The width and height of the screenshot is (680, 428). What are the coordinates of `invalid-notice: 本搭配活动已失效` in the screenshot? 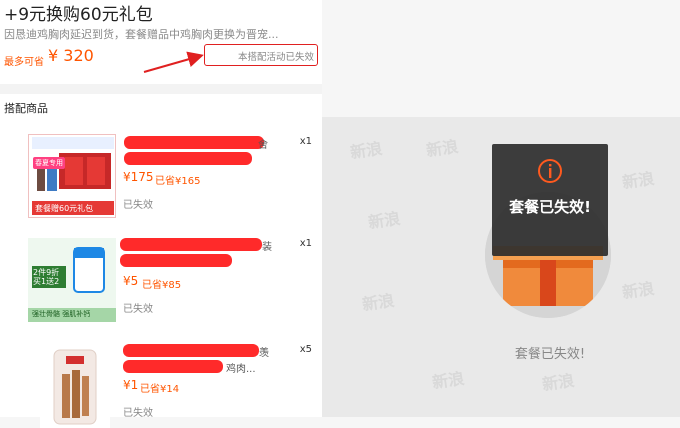 It's located at (261, 55).